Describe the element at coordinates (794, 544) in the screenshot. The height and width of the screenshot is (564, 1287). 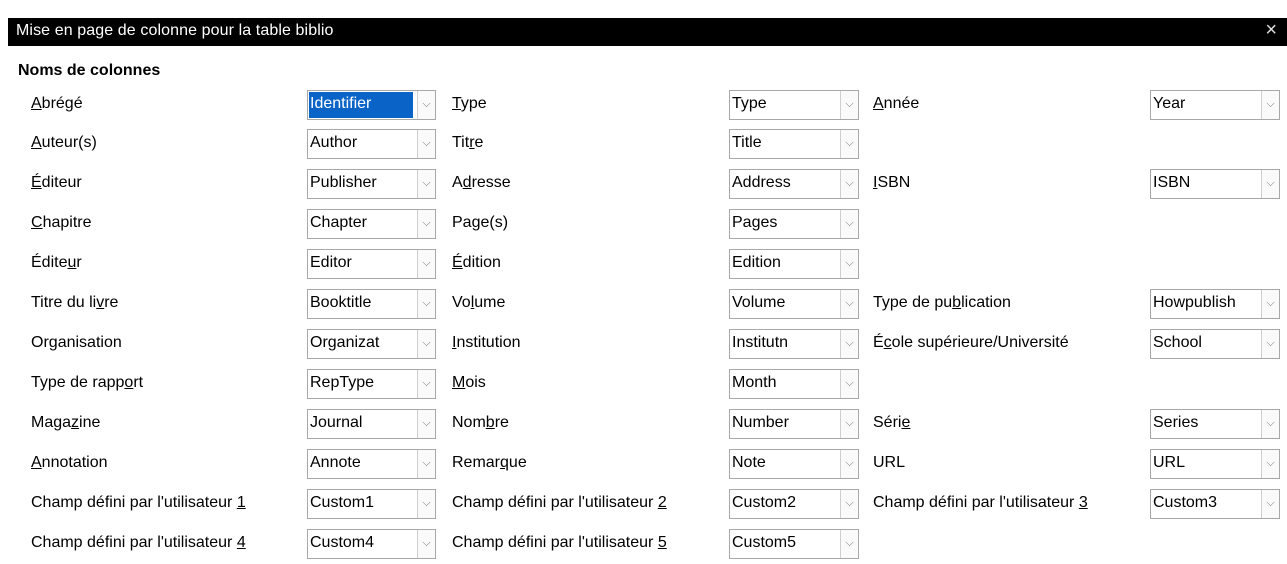
I see `column-select: Custom5 ⌵` at that location.